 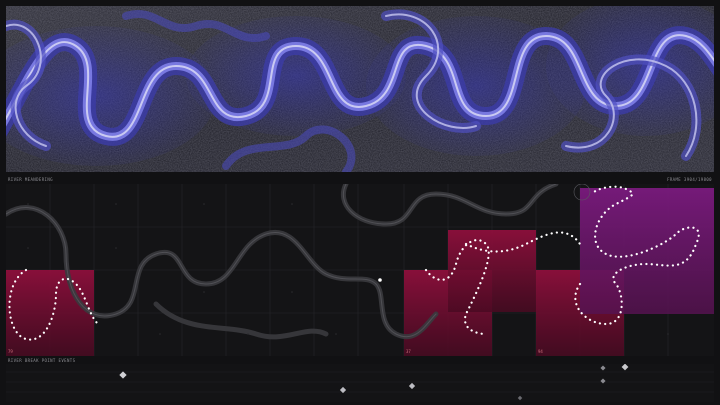 What do you see at coordinates (408, 351) in the screenshot?
I see `tile-label-37: 37` at bounding box center [408, 351].